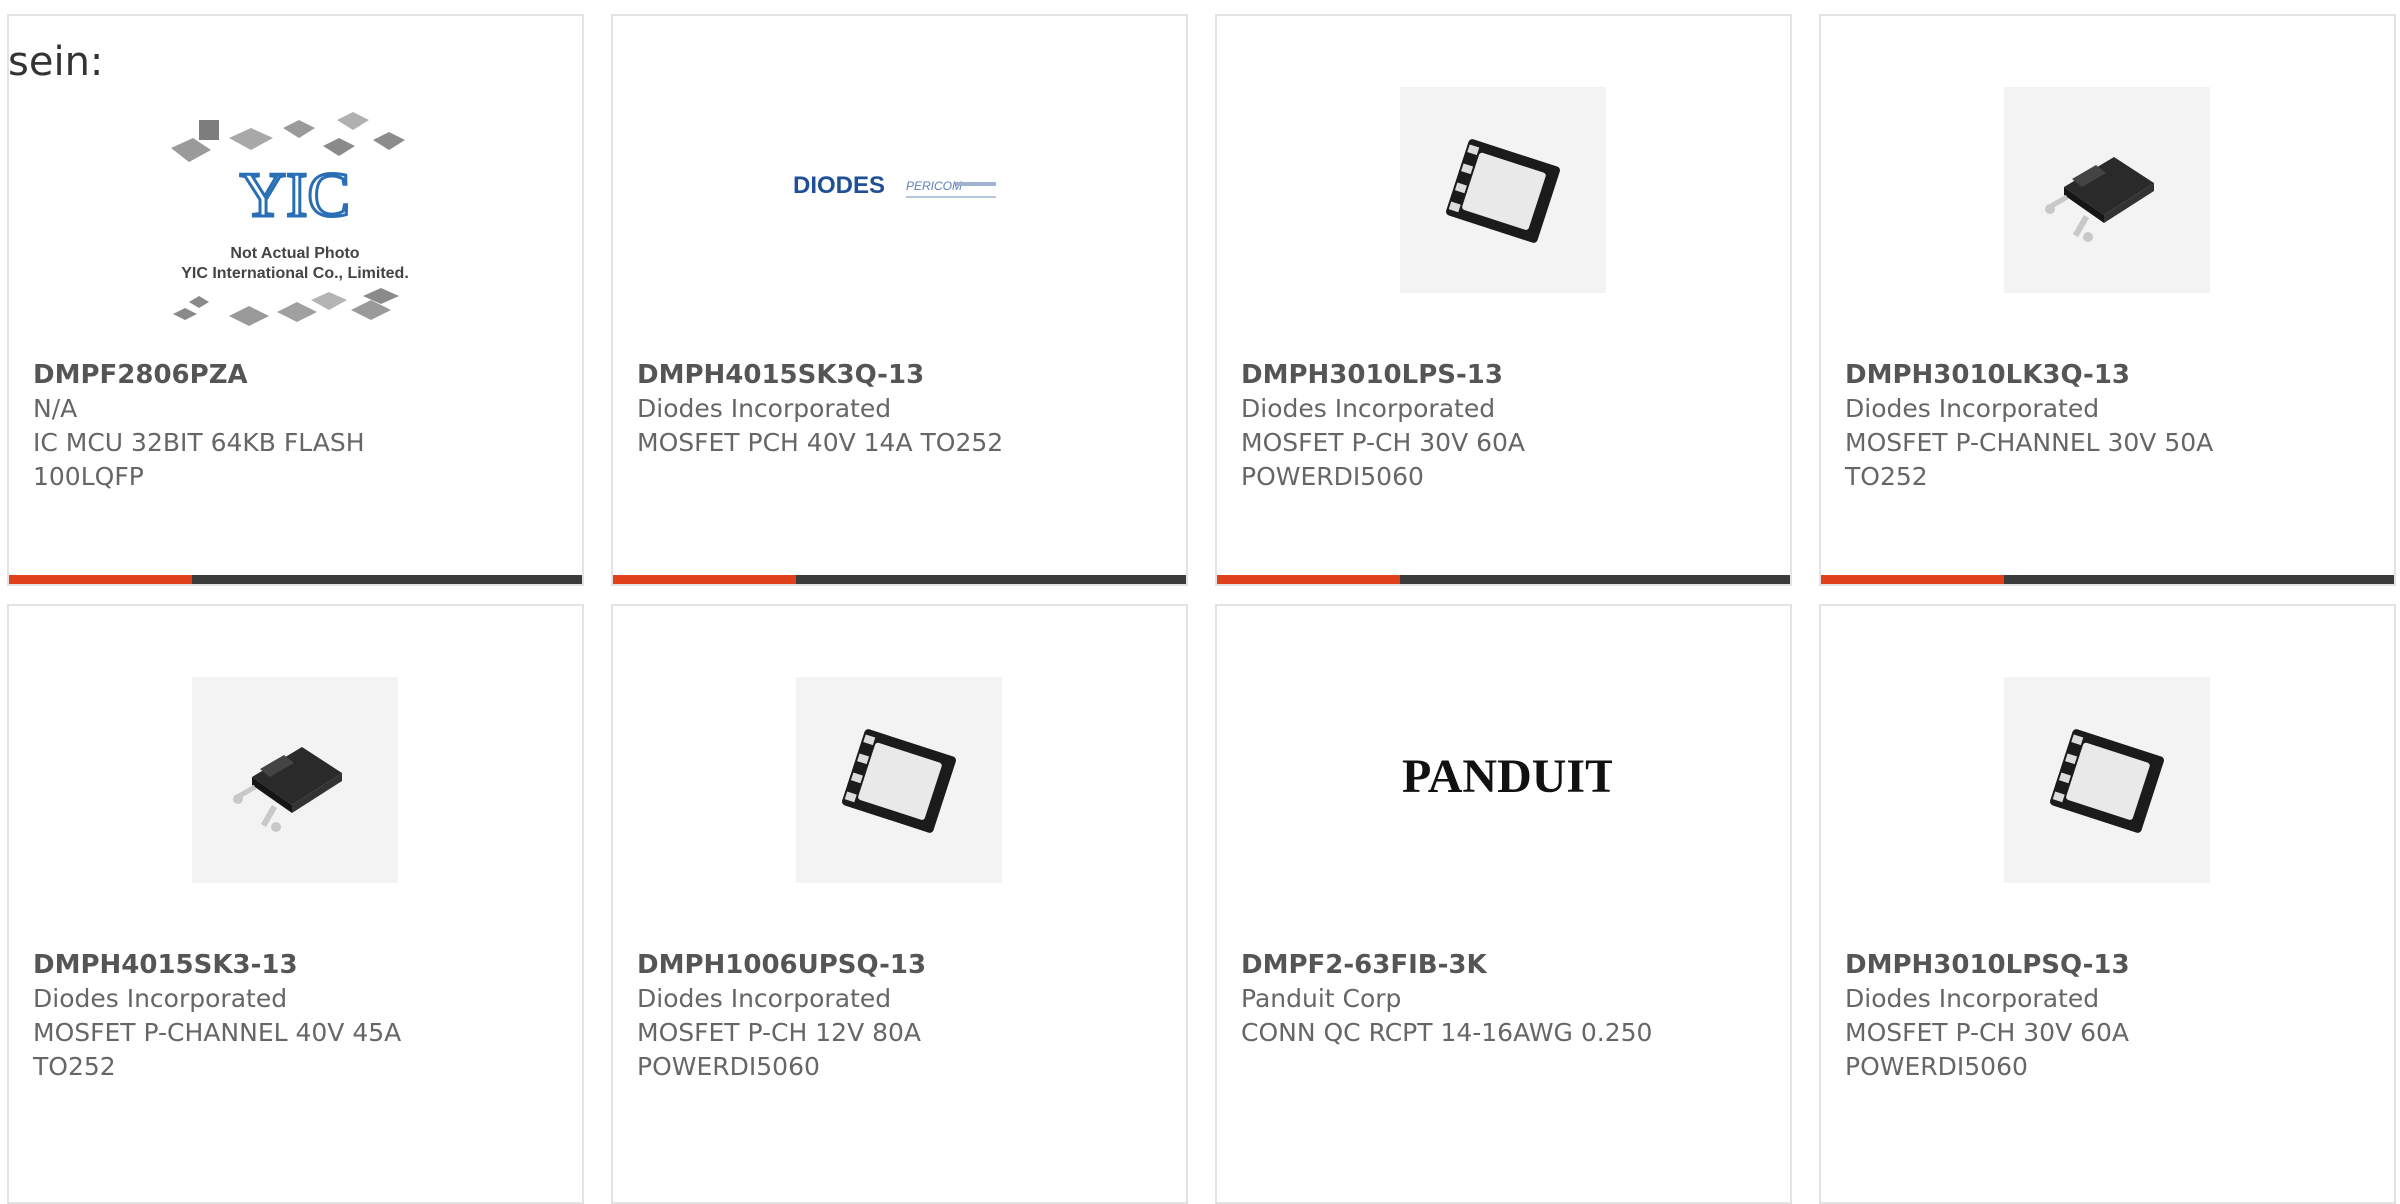  What do you see at coordinates (901, 965) in the screenshot?
I see `part-number: DMPH1006UPSQ-13` at bounding box center [901, 965].